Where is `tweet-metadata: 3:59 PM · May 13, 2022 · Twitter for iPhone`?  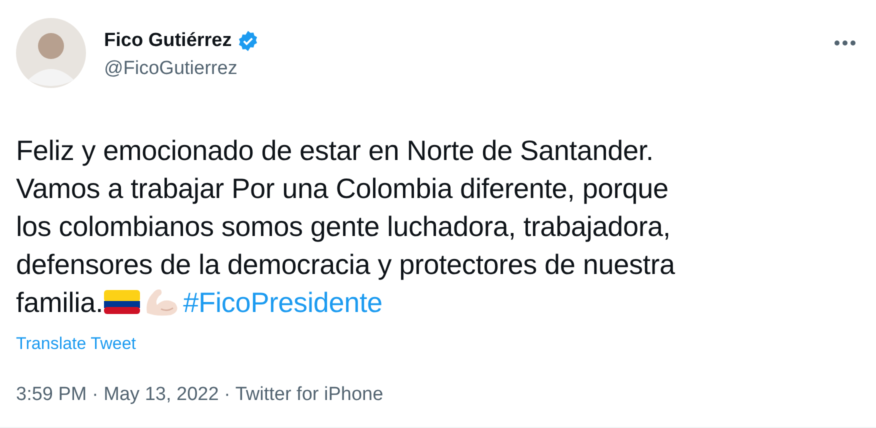 tweet-metadata: 3:59 PM · May 13, 2022 · Twitter for iPhone is located at coordinates (200, 395).